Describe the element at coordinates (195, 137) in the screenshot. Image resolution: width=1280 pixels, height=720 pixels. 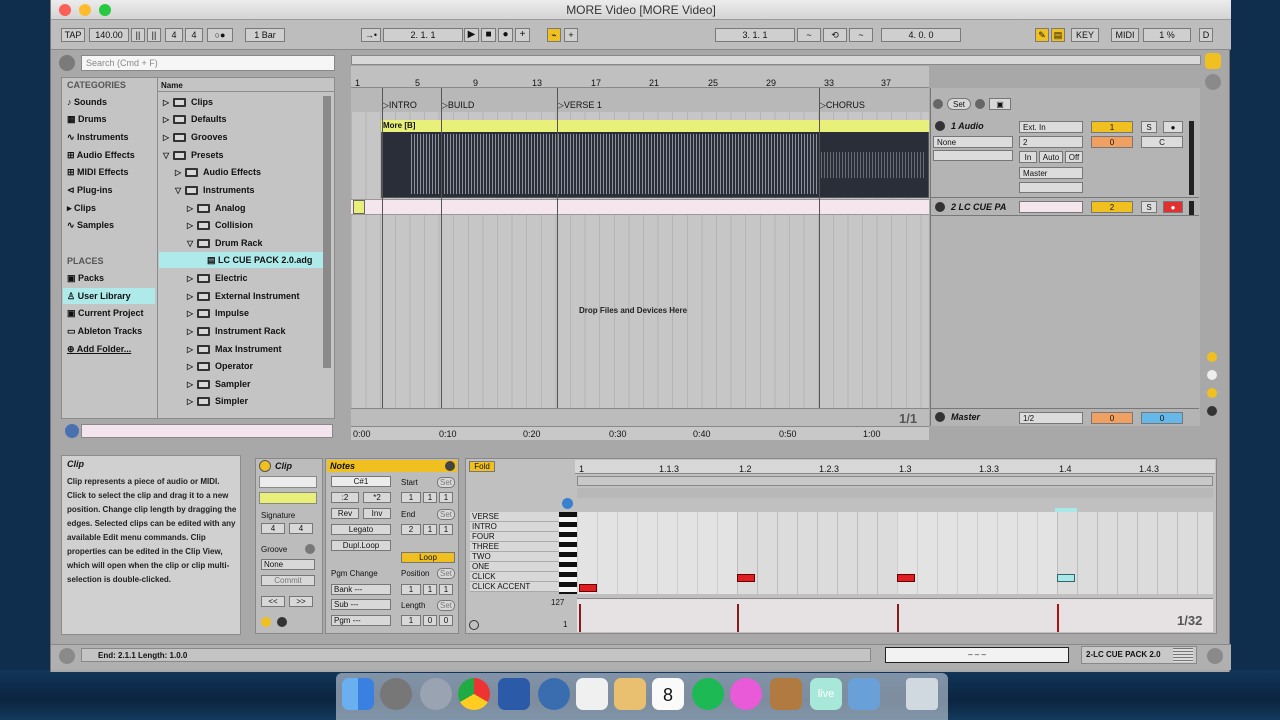
I see `browser-item-grooves: ▷ Grooves` at that location.